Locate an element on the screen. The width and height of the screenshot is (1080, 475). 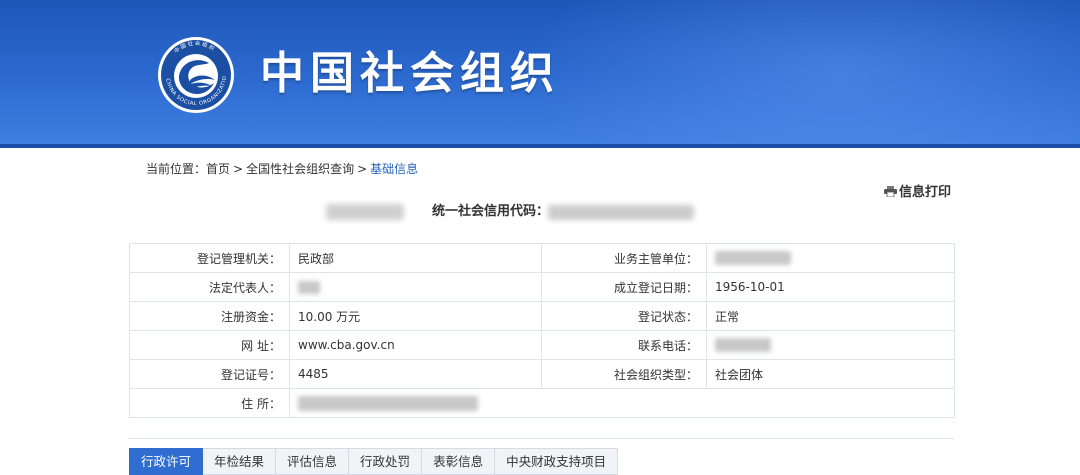
tab-annual-inspection: 年检结果 is located at coordinates (240, 461).